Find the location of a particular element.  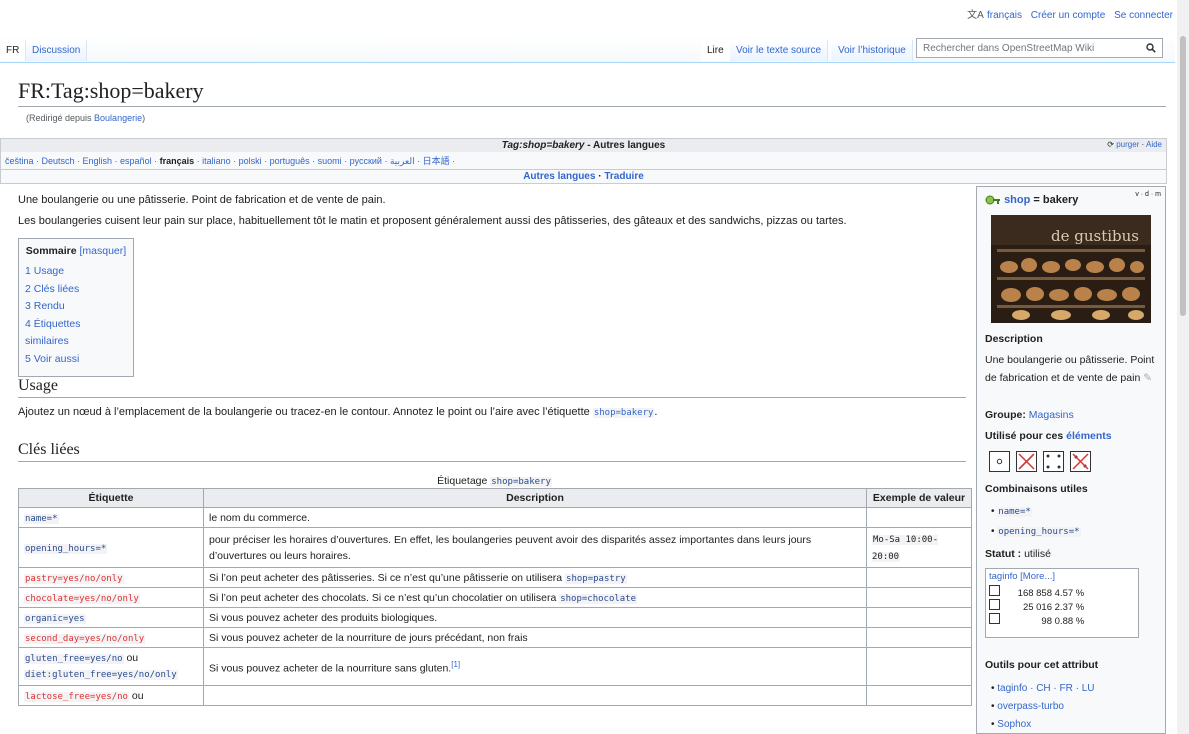

purge-links: ⟳ purger · Aide is located at coordinates (1134, 144).